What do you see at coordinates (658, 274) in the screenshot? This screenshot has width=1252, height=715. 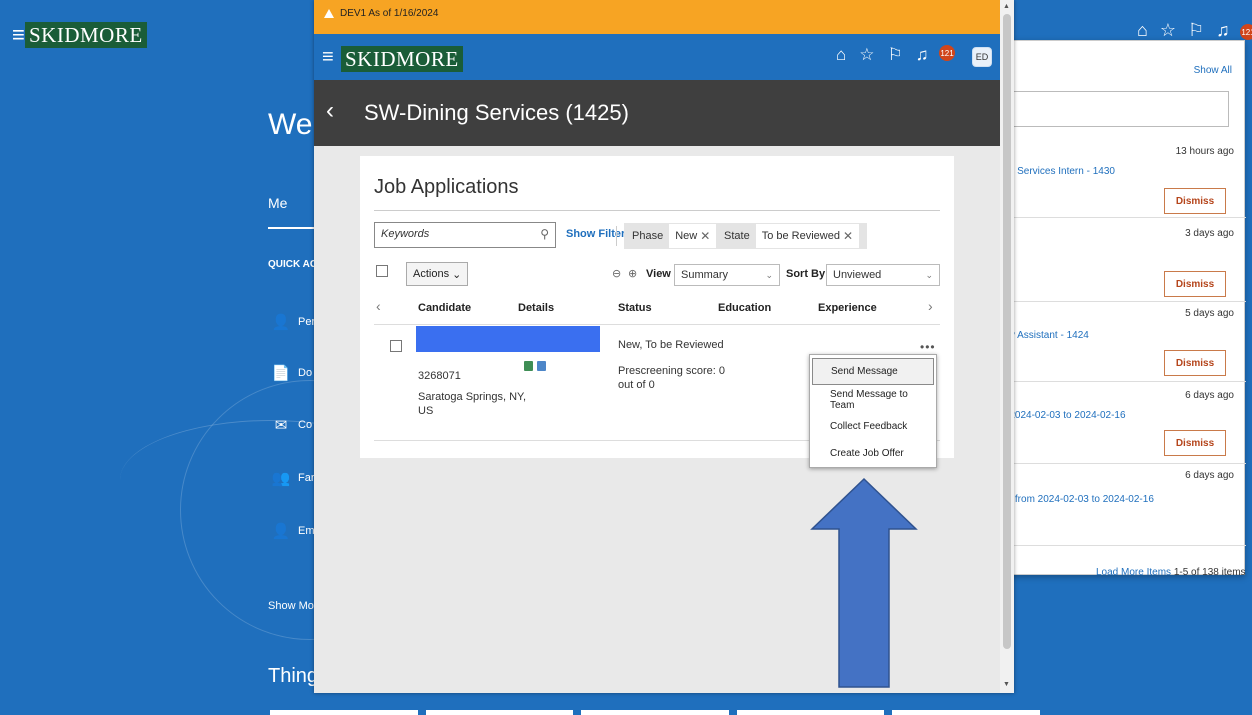 I see `view-label: View` at bounding box center [658, 274].